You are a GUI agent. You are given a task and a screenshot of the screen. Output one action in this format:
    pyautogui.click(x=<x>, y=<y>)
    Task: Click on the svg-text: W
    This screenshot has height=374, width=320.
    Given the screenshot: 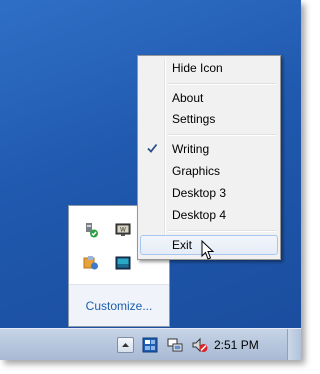 What is the action you would take?
    pyautogui.click(x=123, y=230)
    